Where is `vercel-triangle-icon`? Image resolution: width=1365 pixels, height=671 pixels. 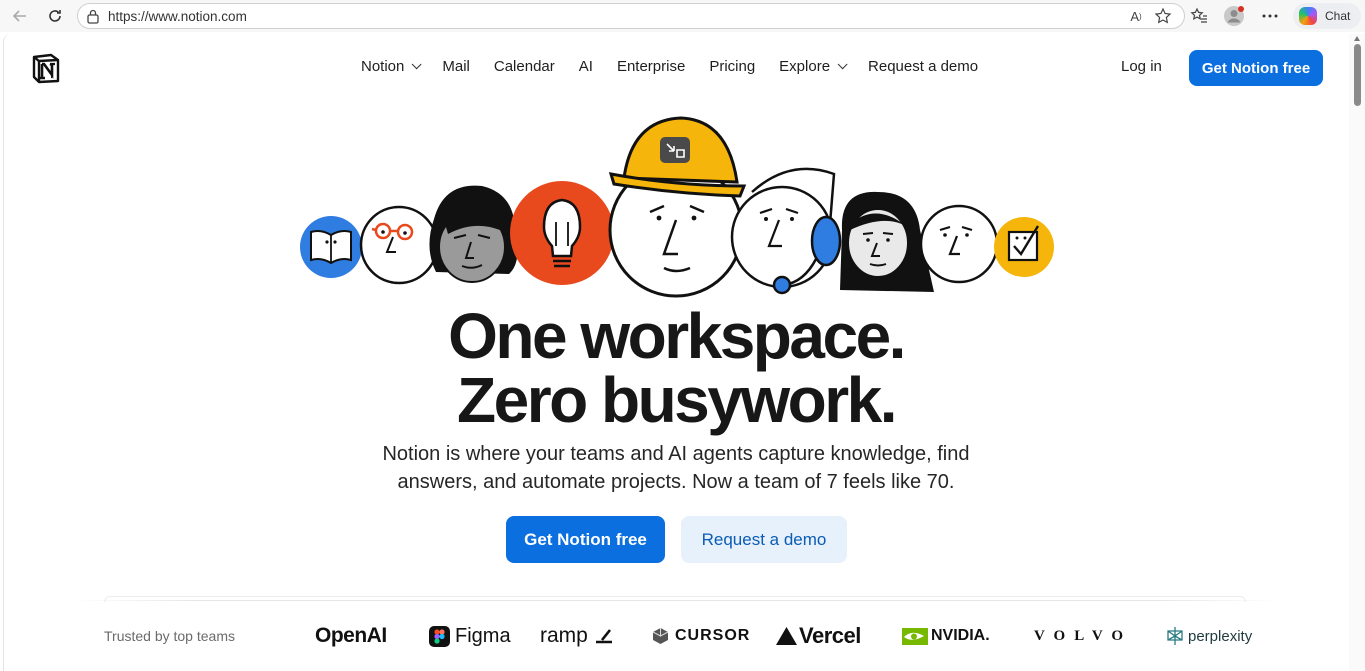
vercel-triangle-icon is located at coordinates (786, 636).